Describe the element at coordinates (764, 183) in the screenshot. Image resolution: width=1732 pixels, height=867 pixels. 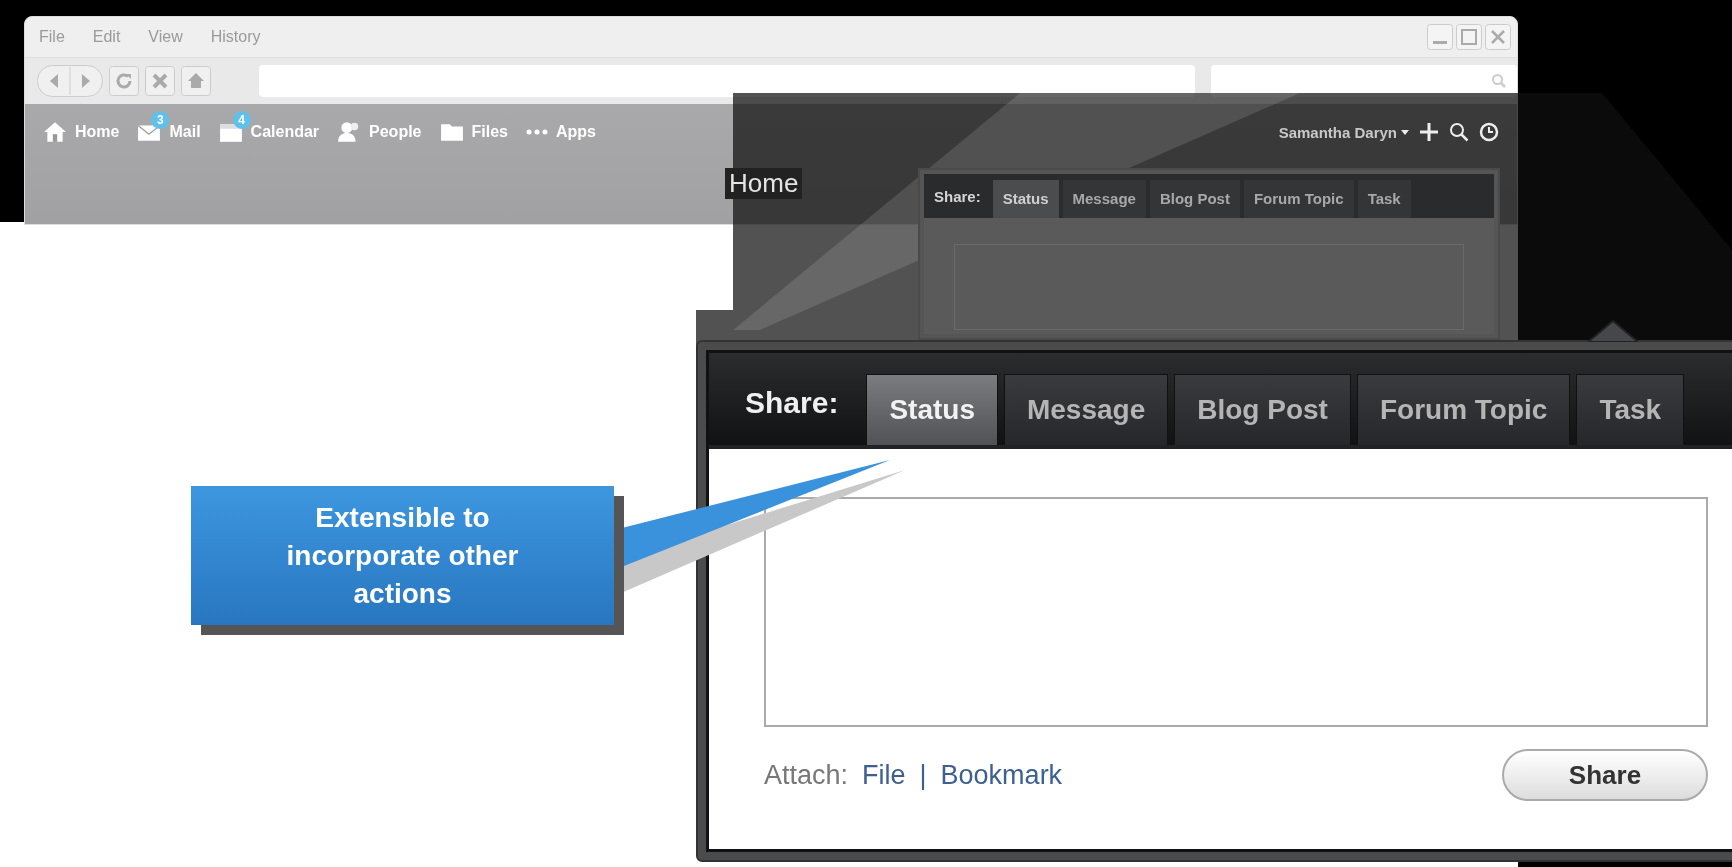
I see `page-title: Home` at that location.